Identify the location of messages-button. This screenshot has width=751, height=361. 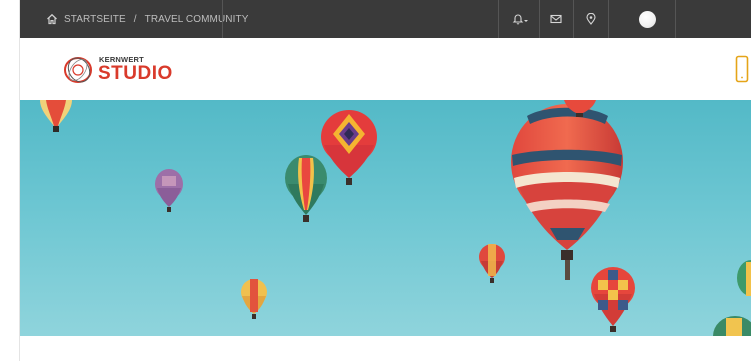
(556, 19).